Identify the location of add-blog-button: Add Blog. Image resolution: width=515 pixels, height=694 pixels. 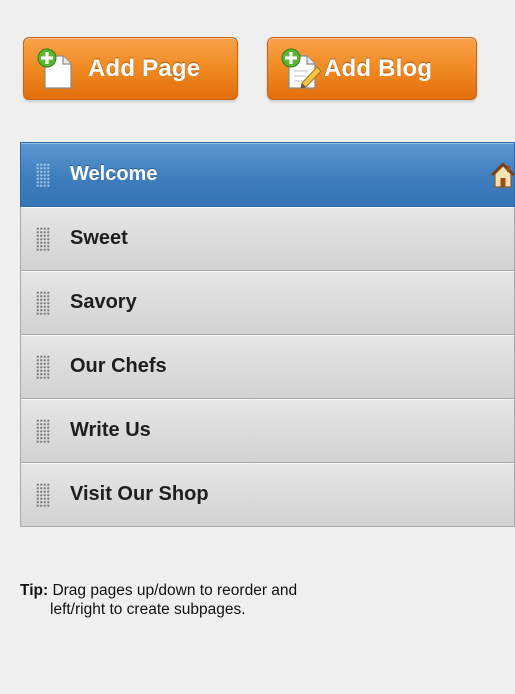
(372, 68).